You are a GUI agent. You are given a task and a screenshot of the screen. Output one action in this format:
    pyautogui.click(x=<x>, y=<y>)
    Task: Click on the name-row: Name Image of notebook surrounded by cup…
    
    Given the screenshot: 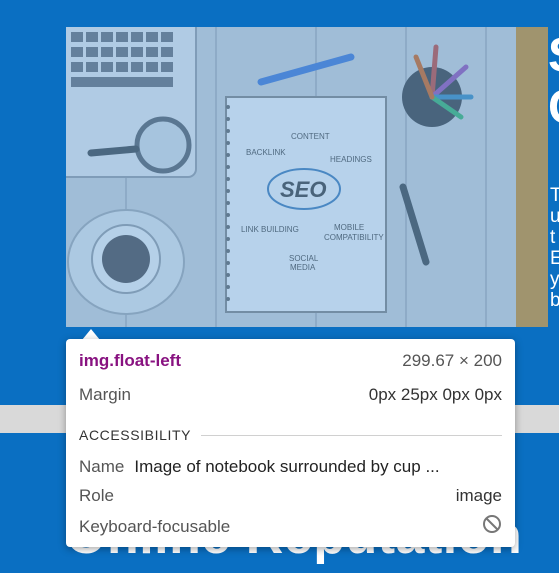 What is the action you would take?
    pyautogui.click(x=290, y=467)
    